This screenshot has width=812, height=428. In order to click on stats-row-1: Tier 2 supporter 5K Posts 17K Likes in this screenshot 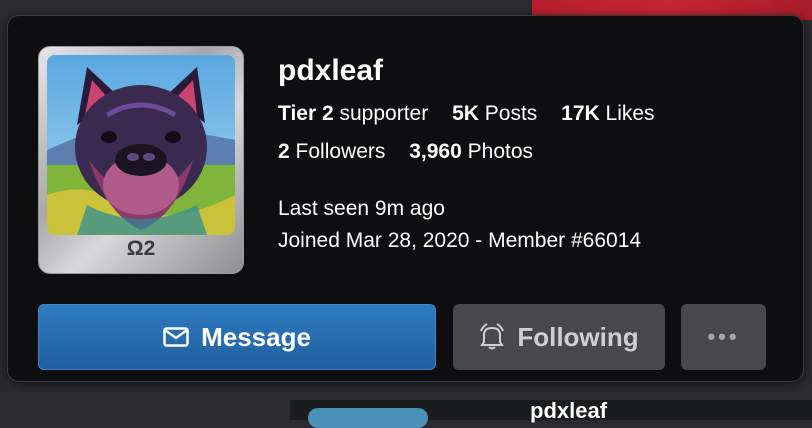, I will do `click(466, 114)`.